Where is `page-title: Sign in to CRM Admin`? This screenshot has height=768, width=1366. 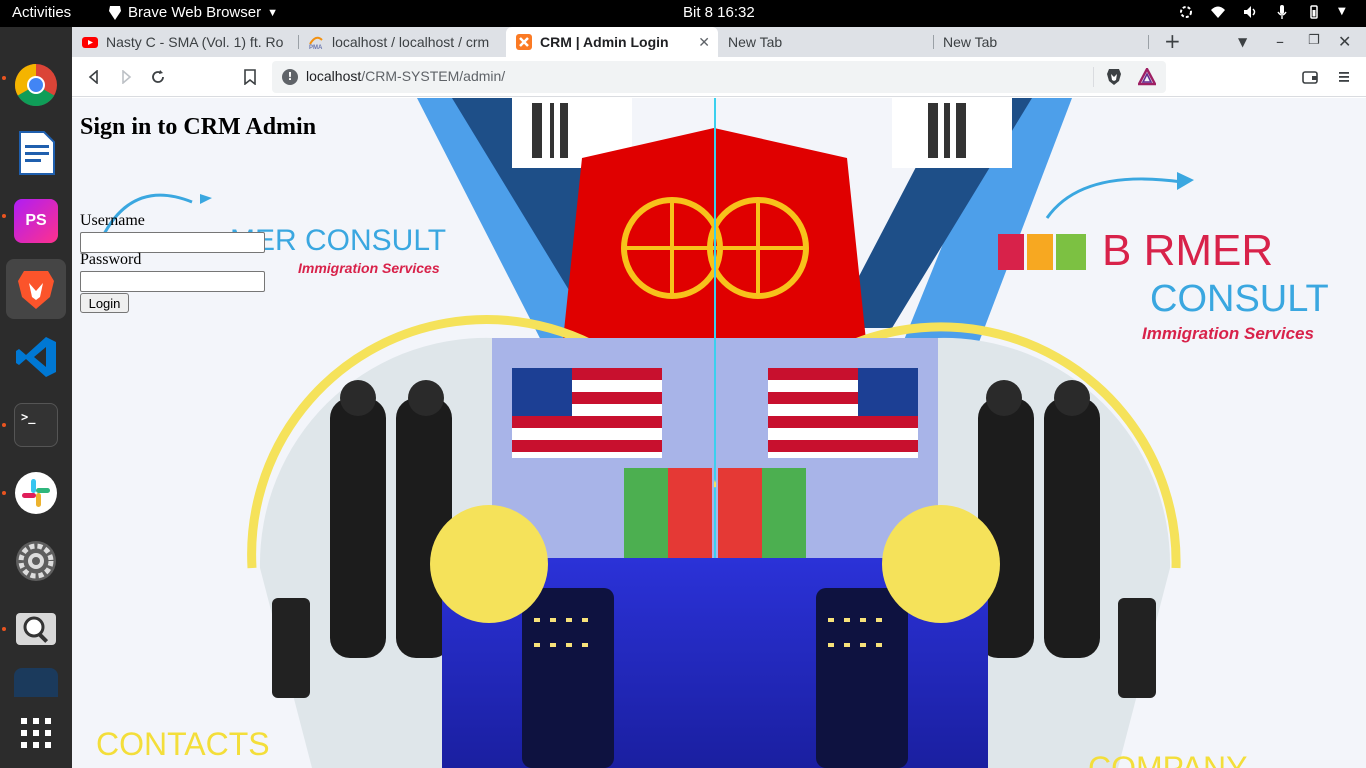 page-title: Sign in to CRM Admin is located at coordinates (198, 127).